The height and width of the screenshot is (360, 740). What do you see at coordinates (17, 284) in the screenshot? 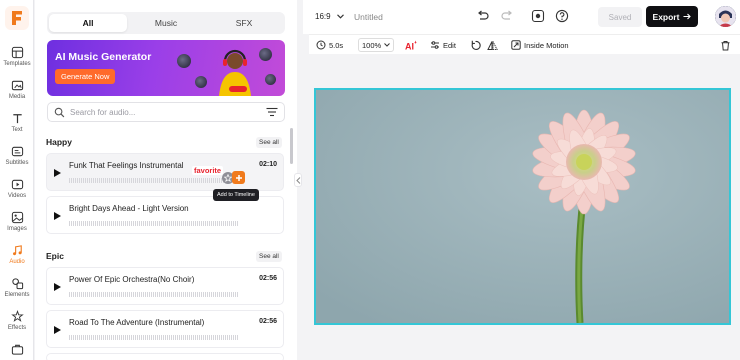
I see `elements-icon` at bounding box center [17, 284].